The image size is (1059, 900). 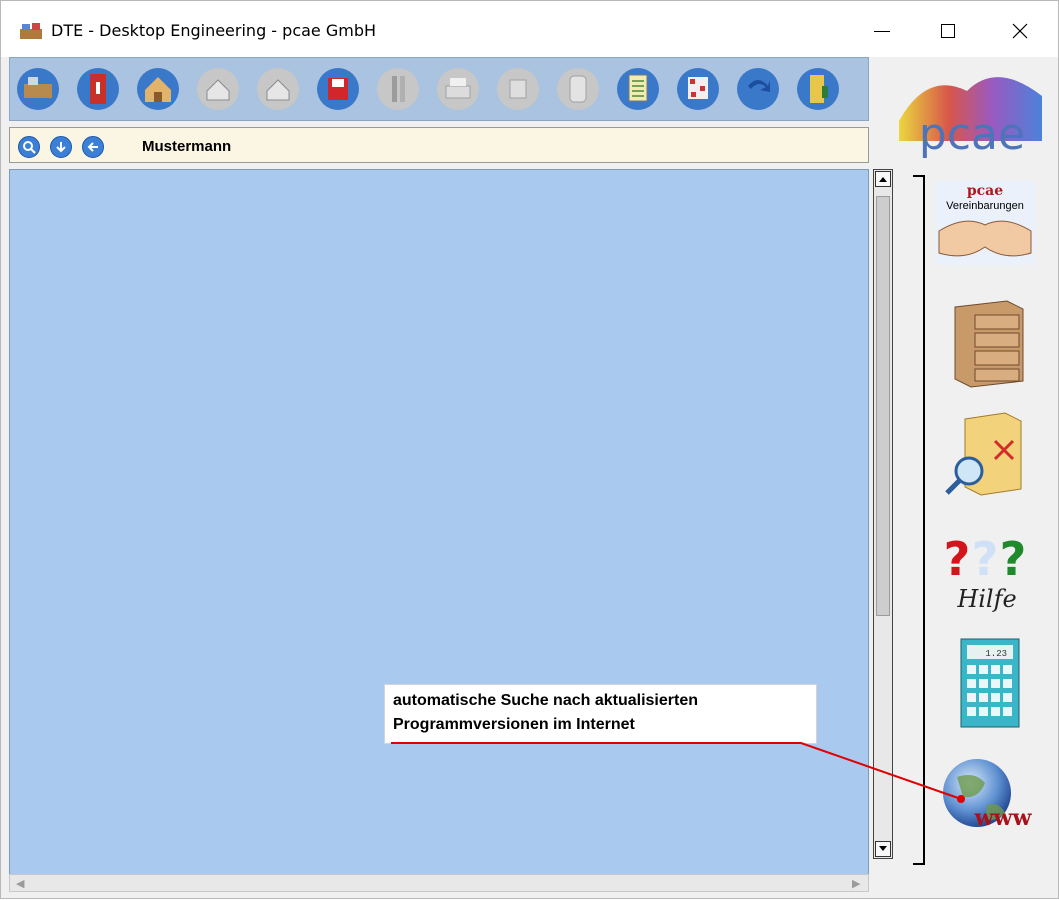 I want to click on app-icon, so click(x=31, y=31).